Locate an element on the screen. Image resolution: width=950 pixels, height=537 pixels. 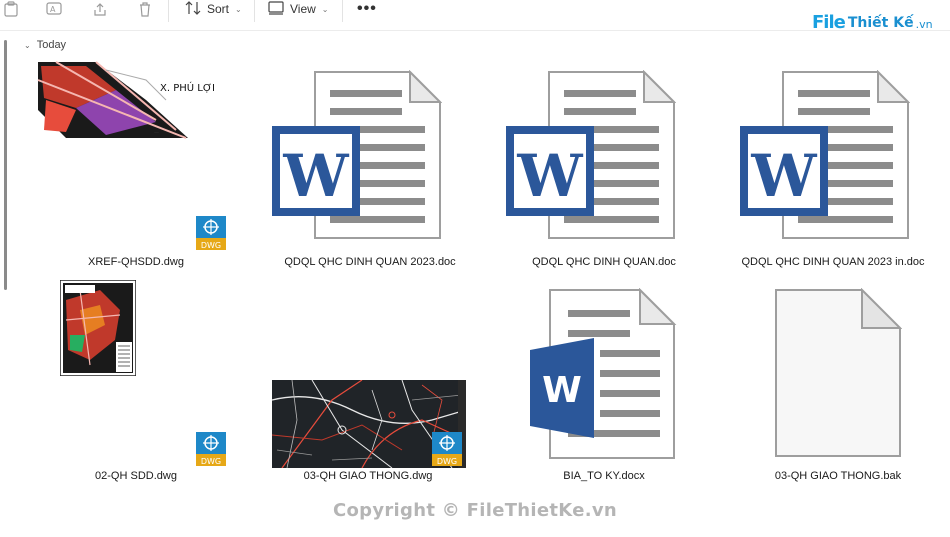
view-icon is located at coordinates (276, 9).